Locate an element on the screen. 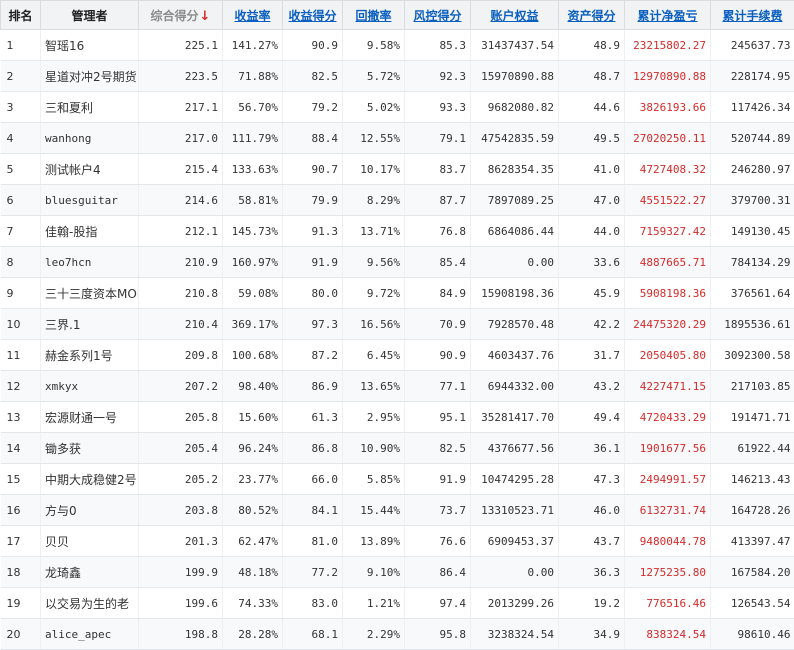 Image resolution: width=794 pixels, height=650 pixels. cell-equity: 7928570.48 is located at coordinates (515, 324).